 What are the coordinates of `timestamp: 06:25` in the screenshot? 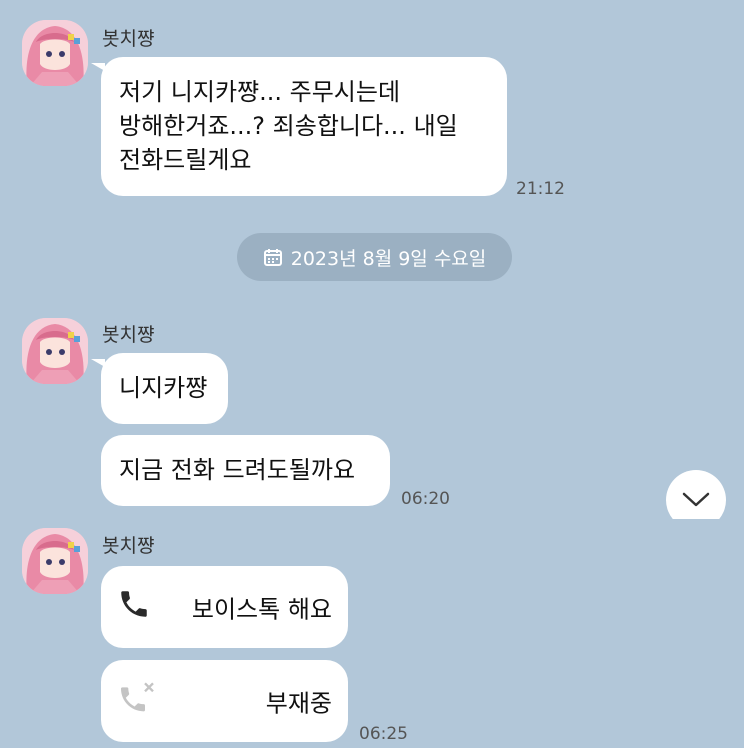 It's located at (383, 734).